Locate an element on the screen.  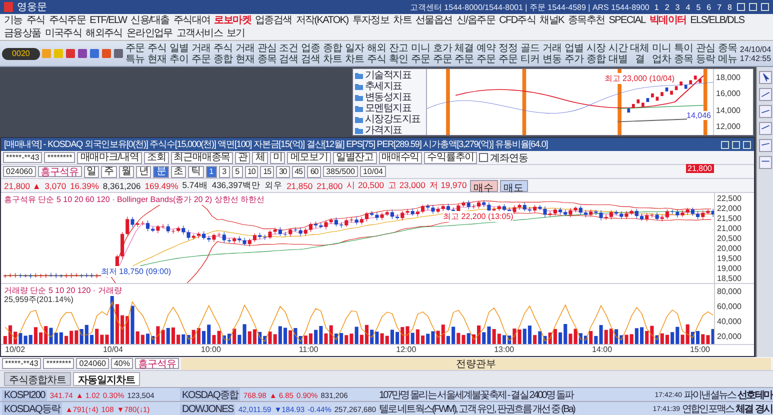
toolbar-button: 종목 메뉴 is located at coordinates (727, 54).